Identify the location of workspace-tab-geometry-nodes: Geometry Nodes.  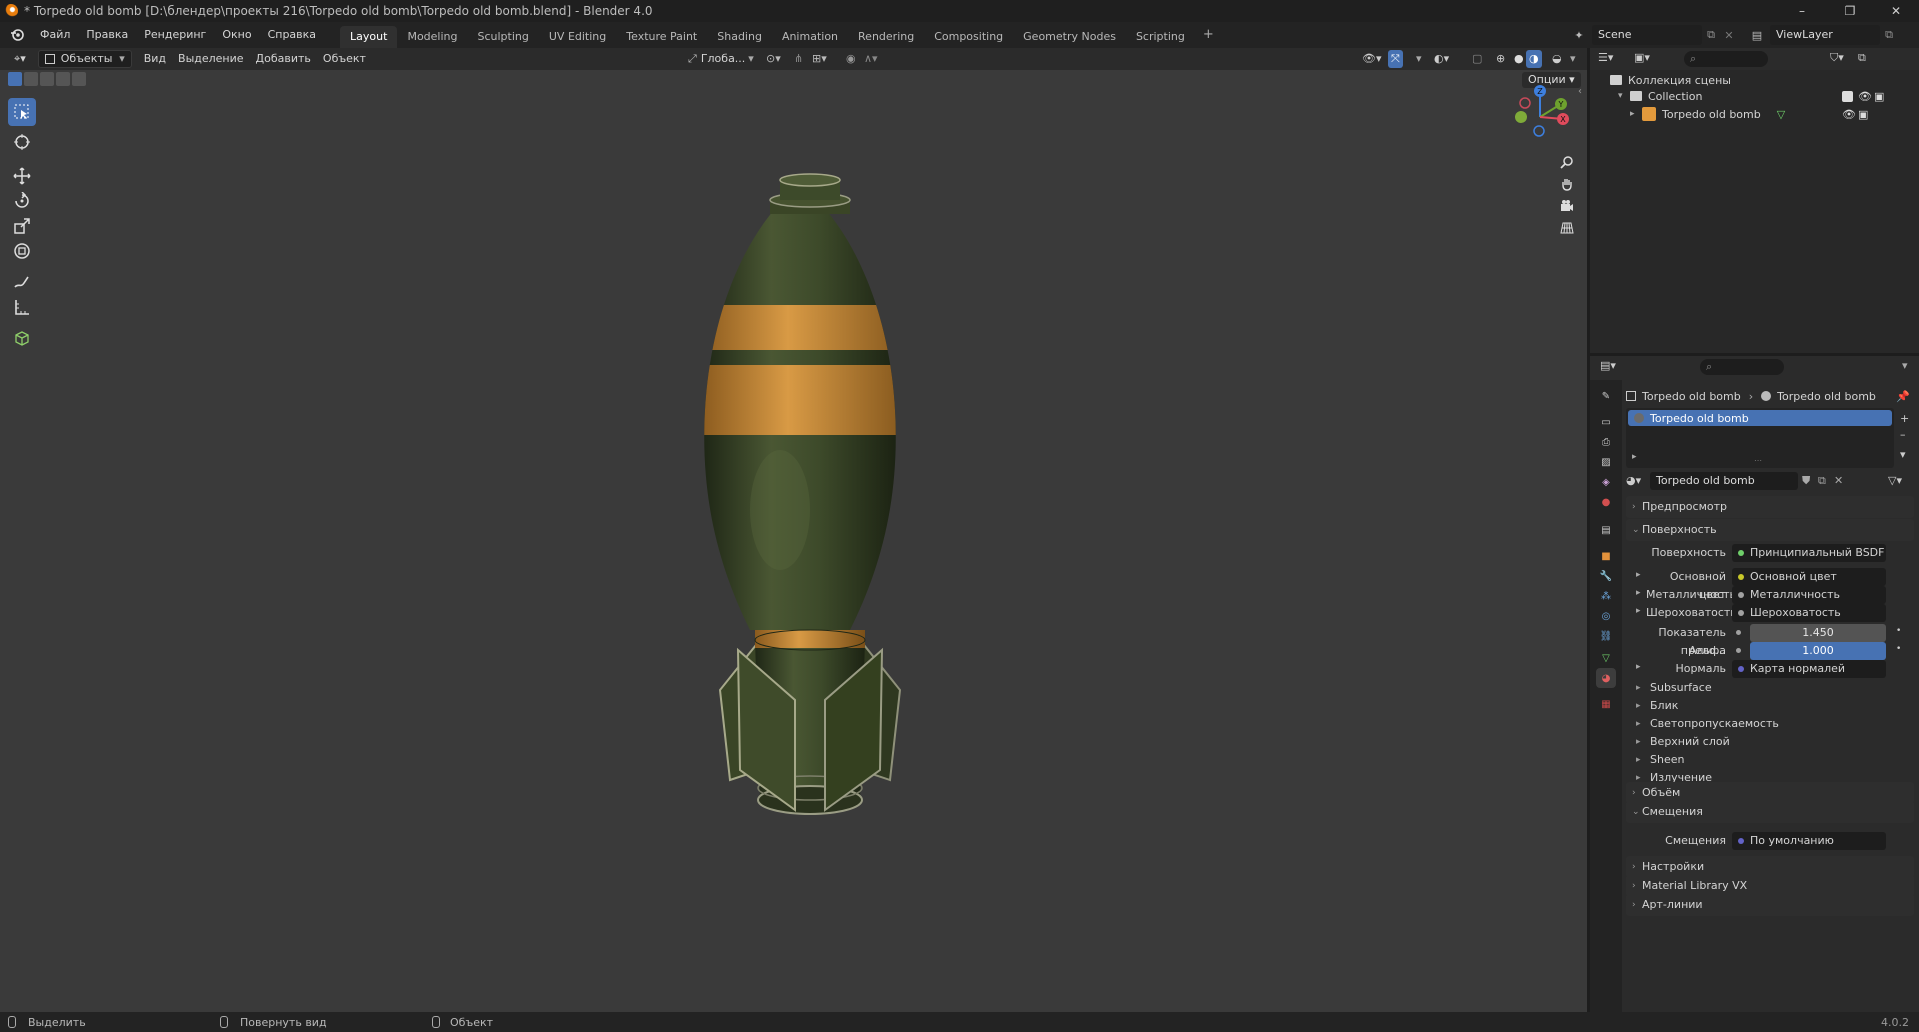
(1069, 37).